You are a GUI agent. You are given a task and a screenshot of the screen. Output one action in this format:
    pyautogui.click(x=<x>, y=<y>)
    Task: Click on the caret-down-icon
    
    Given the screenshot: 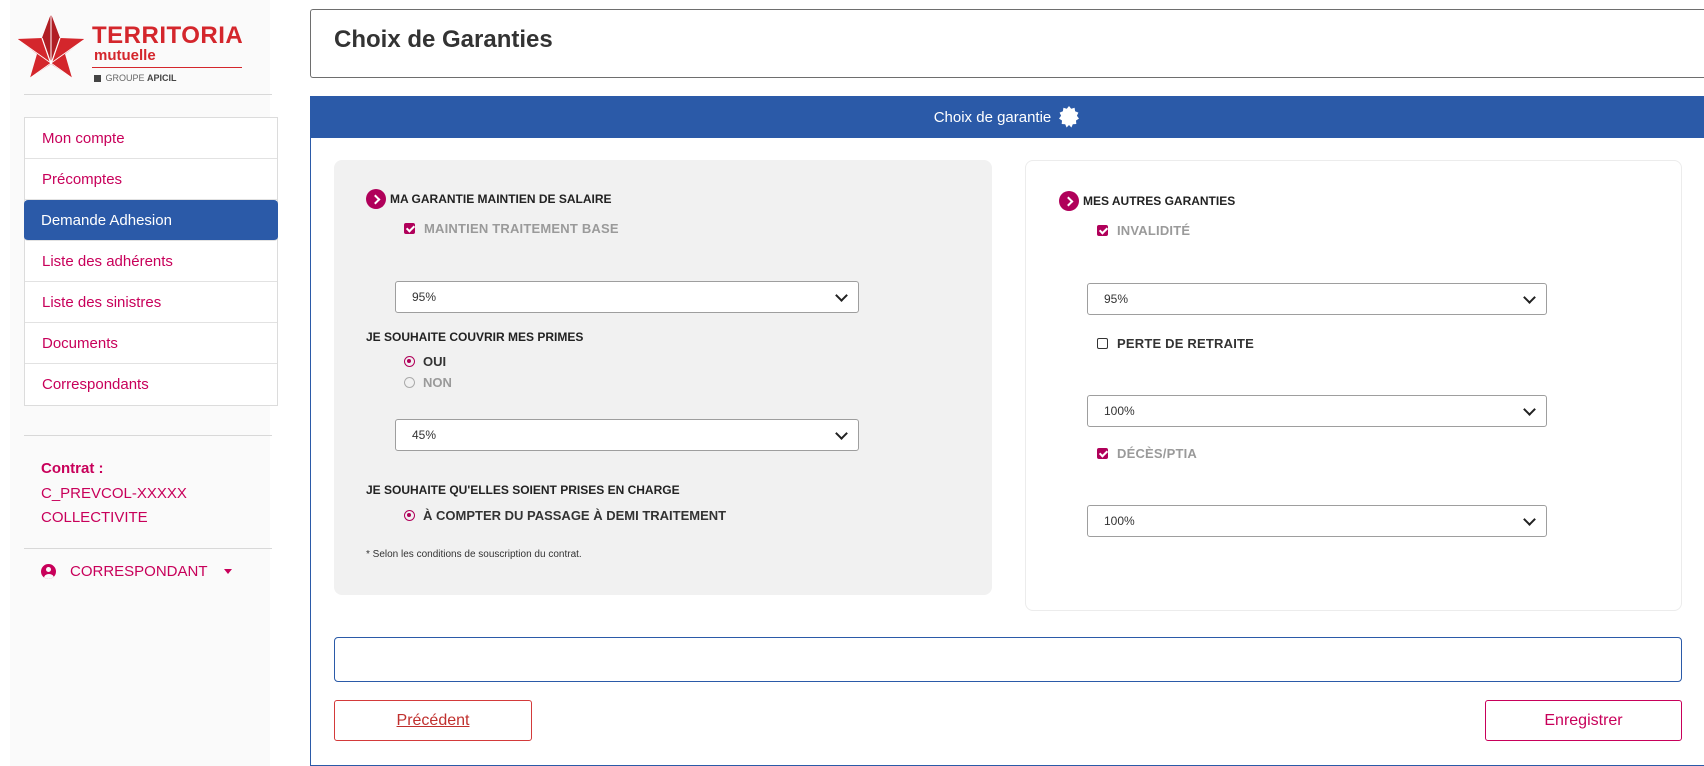 What is the action you would take?
    pyautogui.click(x=227, y=571)
    